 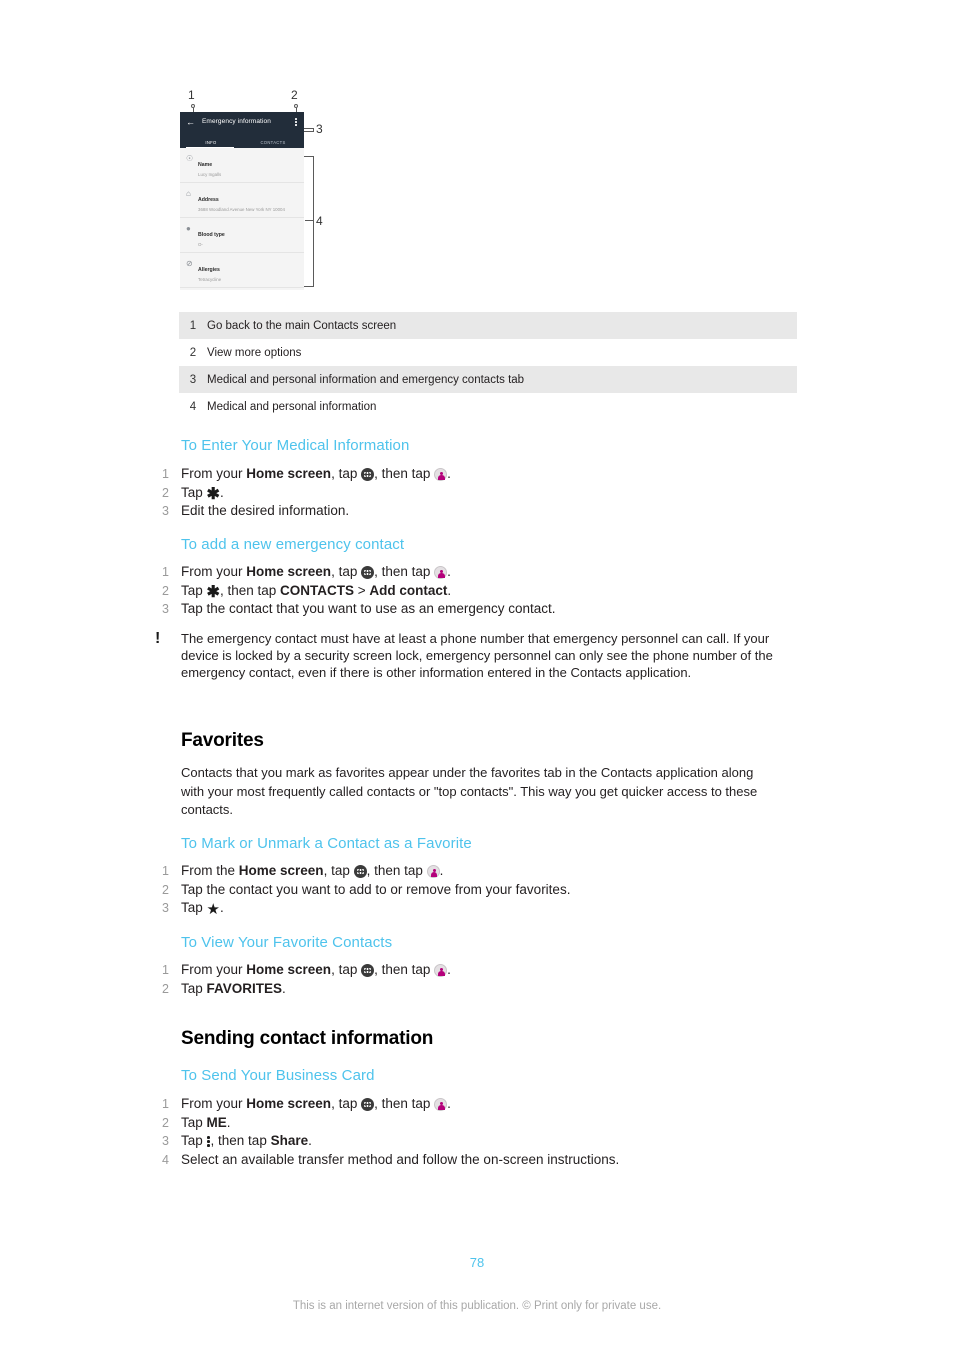 I want to click on step-text-f: ., so click(x=449, y=590).